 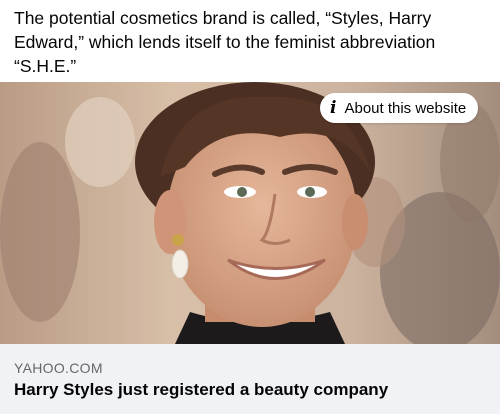 I want to click on info-icon: i, so click(x=333, y=107).